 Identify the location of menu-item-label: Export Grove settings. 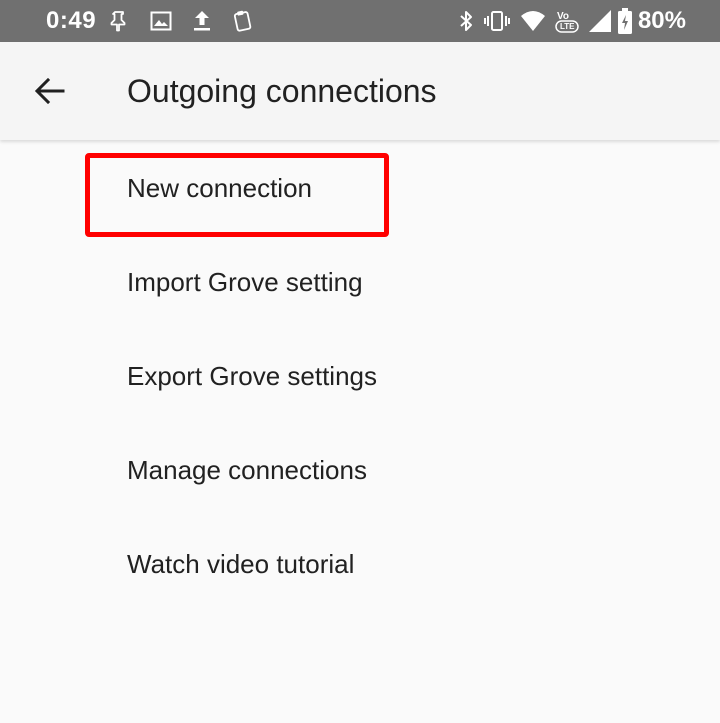
(252, 376).